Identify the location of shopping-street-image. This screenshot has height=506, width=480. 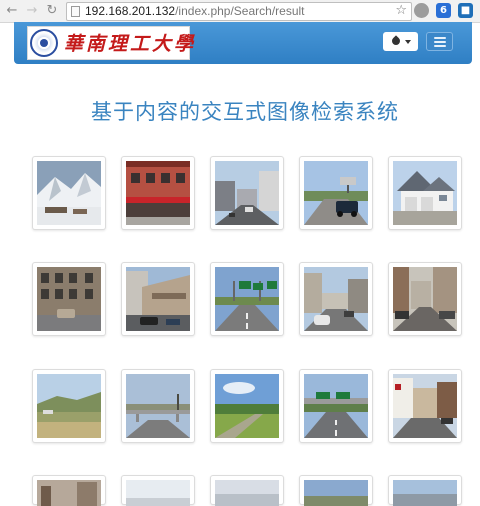
(336, 299).